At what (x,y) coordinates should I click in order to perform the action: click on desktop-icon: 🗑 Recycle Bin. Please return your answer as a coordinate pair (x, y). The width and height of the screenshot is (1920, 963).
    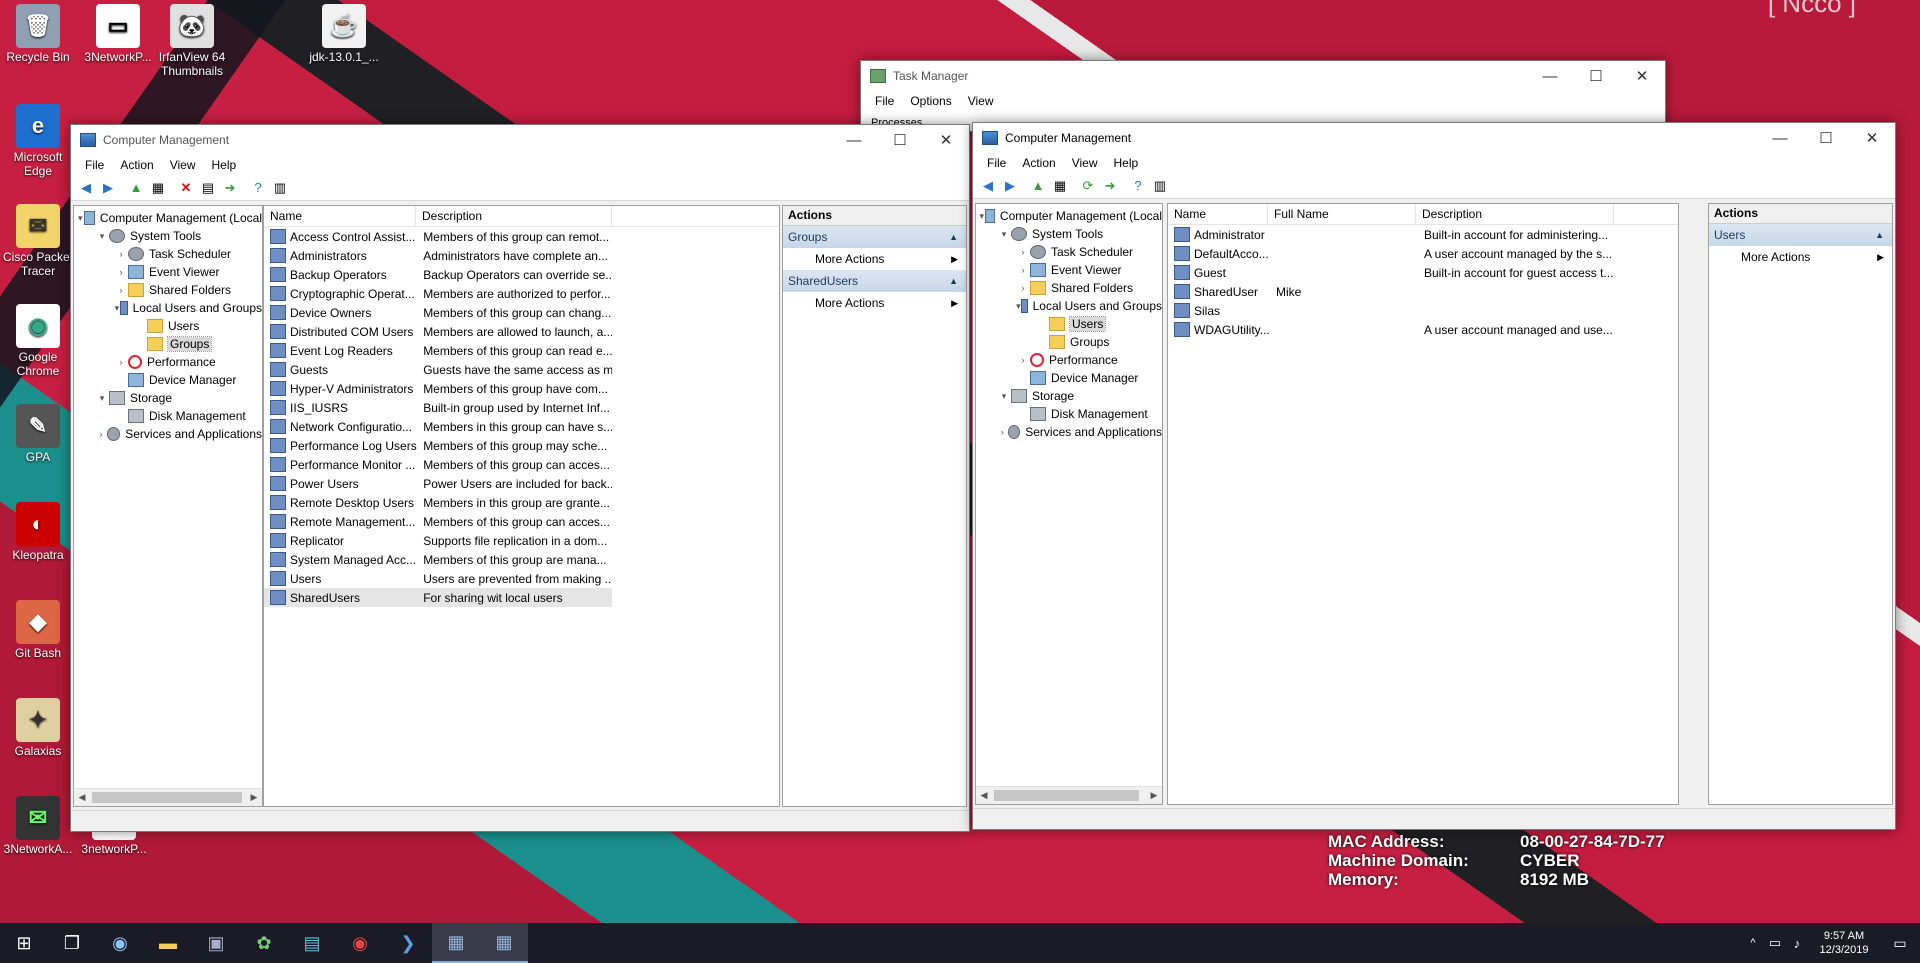
    Looking at the image, I should click on (38, 34).